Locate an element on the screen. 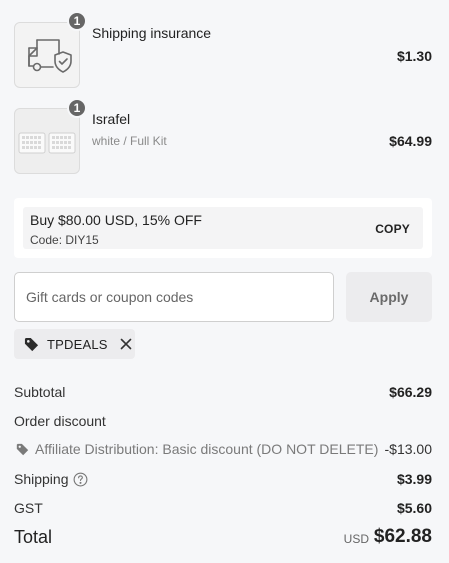 The image size is (449, 563). shipping-insurance-thumbnail is located at coordinates (47, 55).